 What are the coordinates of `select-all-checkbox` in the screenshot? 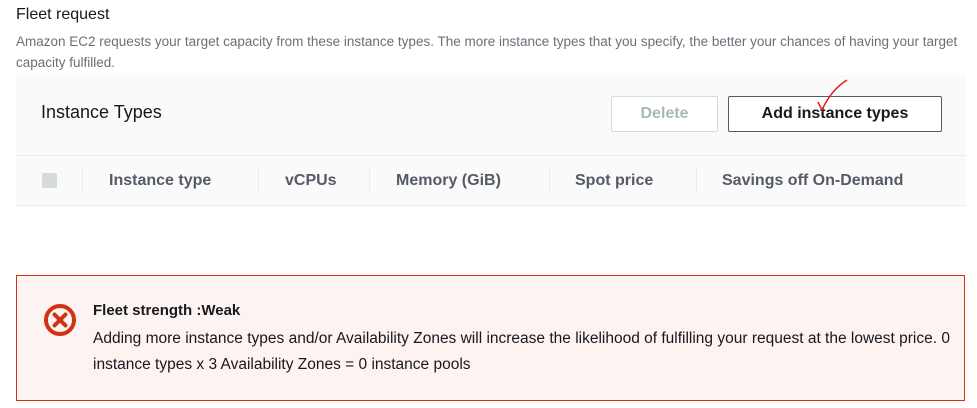 It's located at (49, 180).